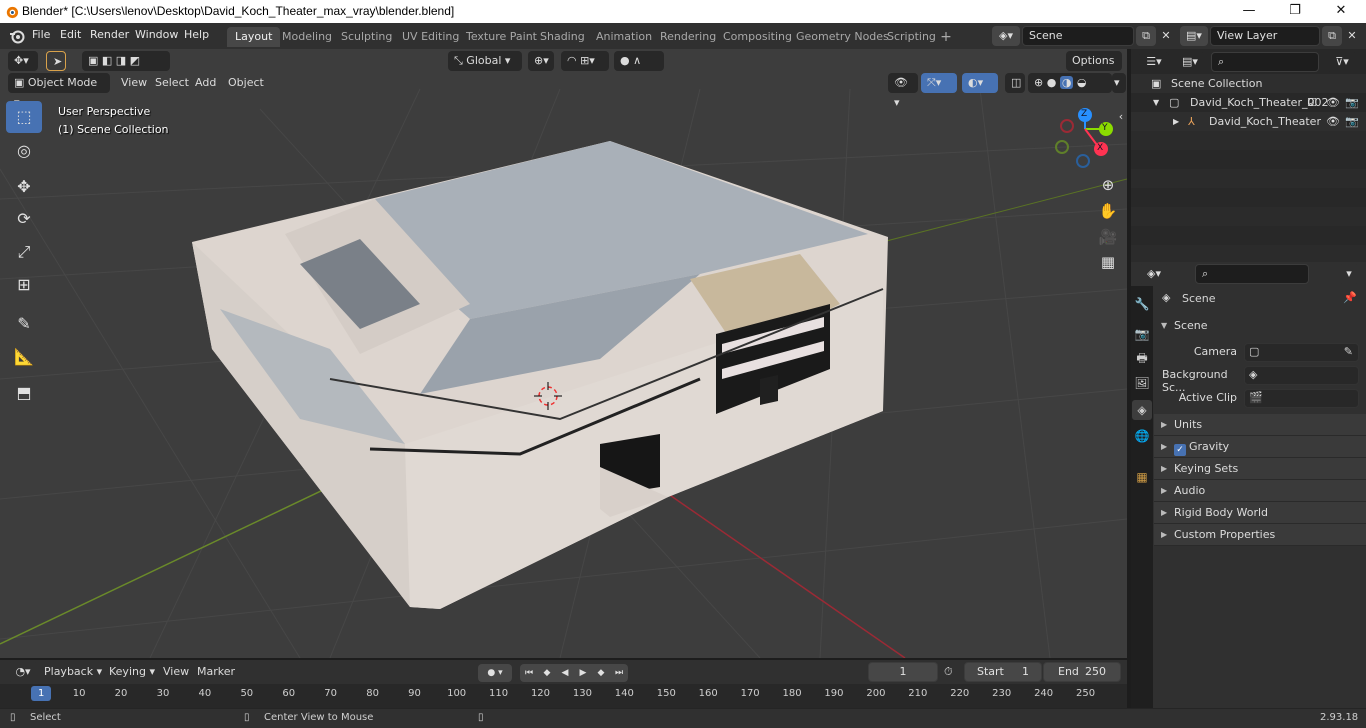 This screenshot has height=728, width=1366. What do you see at coordinates (1260, 535) in the screenshot?
I see `panel-custom-properties: ▶ Custom Properties` at bounding box center [1260, 535].